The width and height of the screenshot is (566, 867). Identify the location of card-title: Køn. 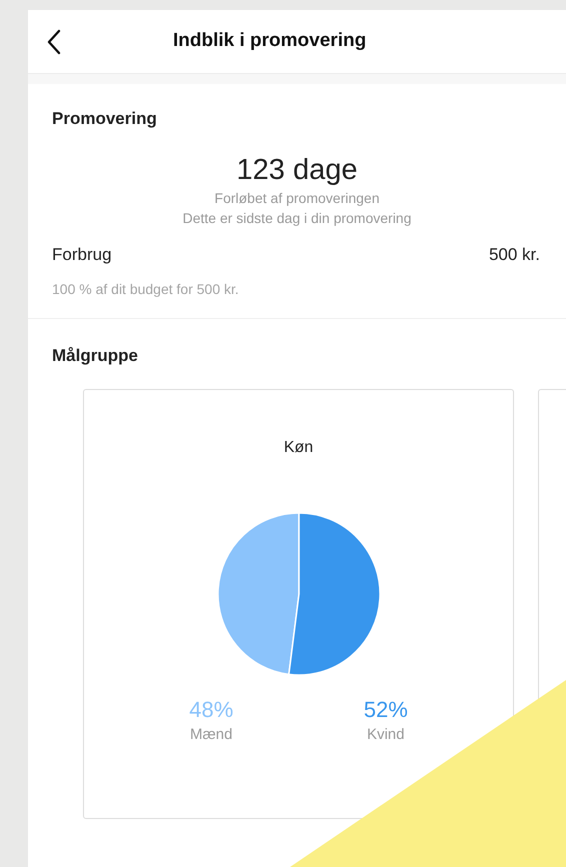
(299, 448).